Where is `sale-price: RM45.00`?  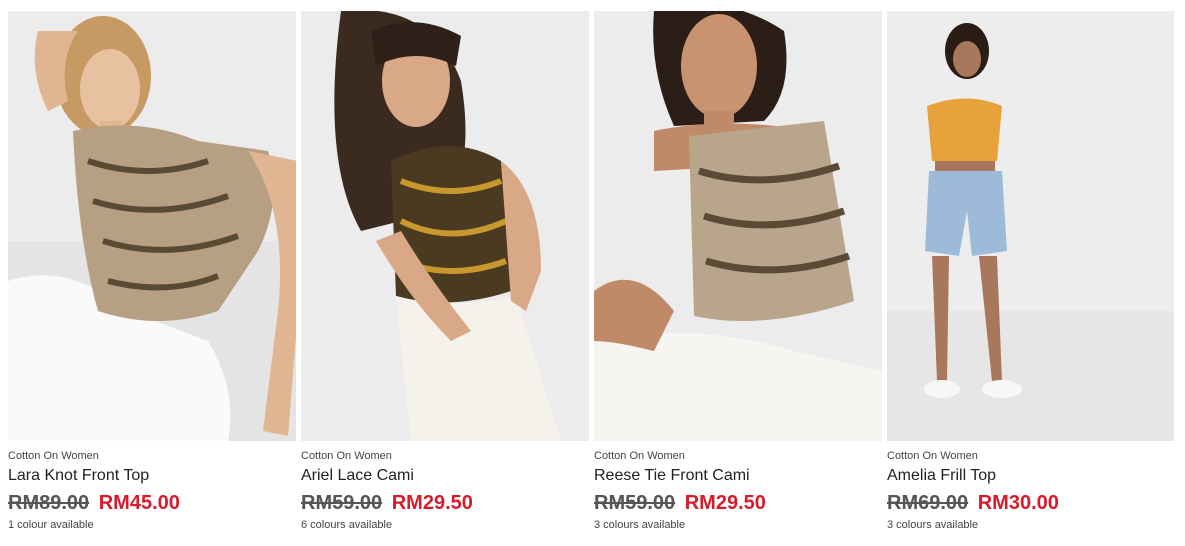
sale-price: RM45.00 is located at coordinates (139, 503).